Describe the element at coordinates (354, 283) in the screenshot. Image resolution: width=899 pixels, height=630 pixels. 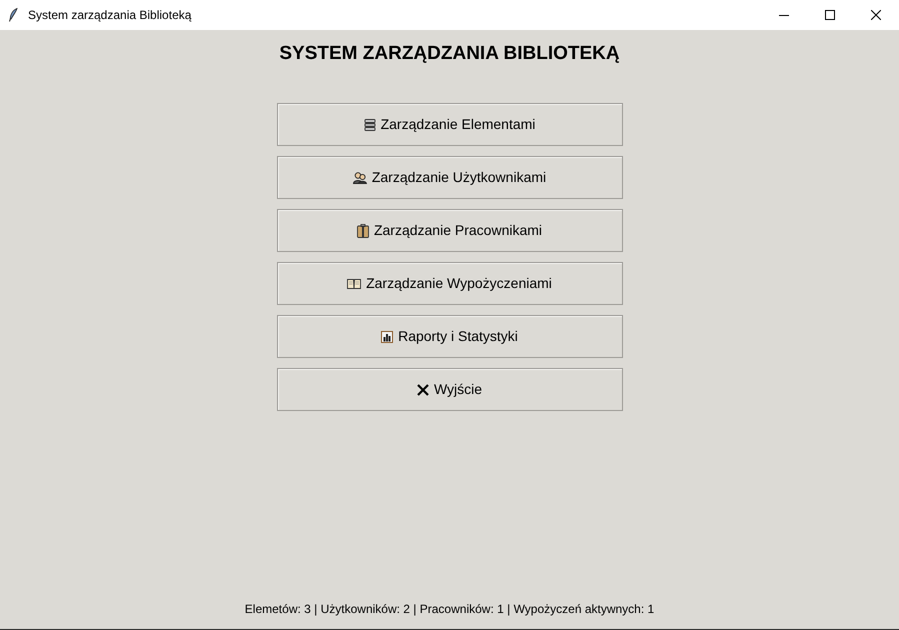
I see `open-book-icon` at that location.